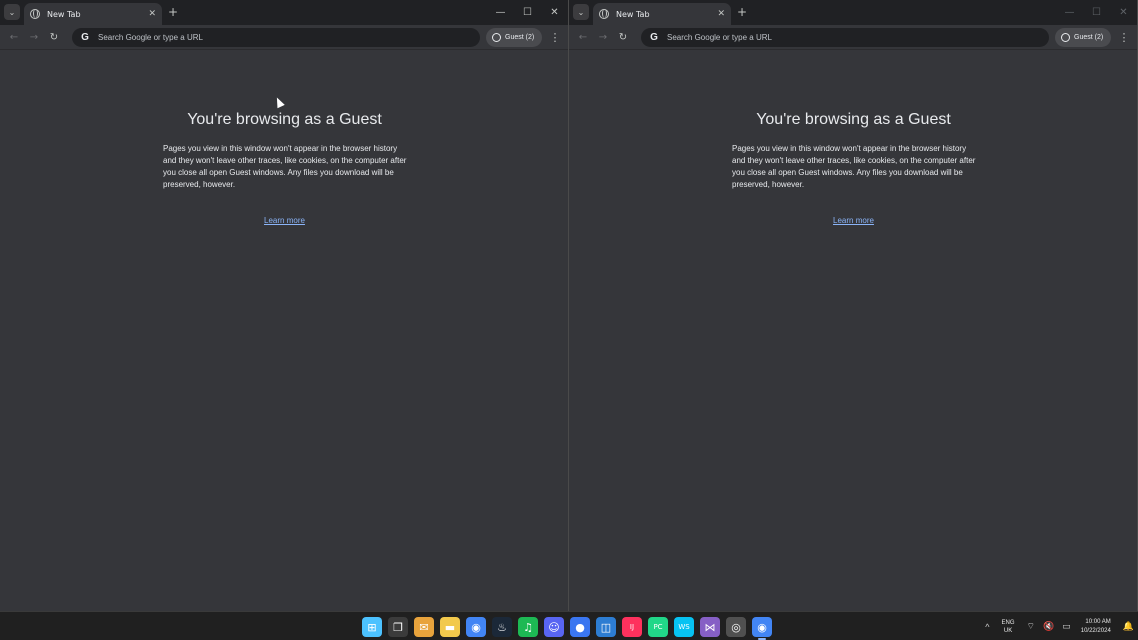 The image size is (1138, 640). I want to click on show-hidden-icons-chevron-icon: ^, so click(987, 627).